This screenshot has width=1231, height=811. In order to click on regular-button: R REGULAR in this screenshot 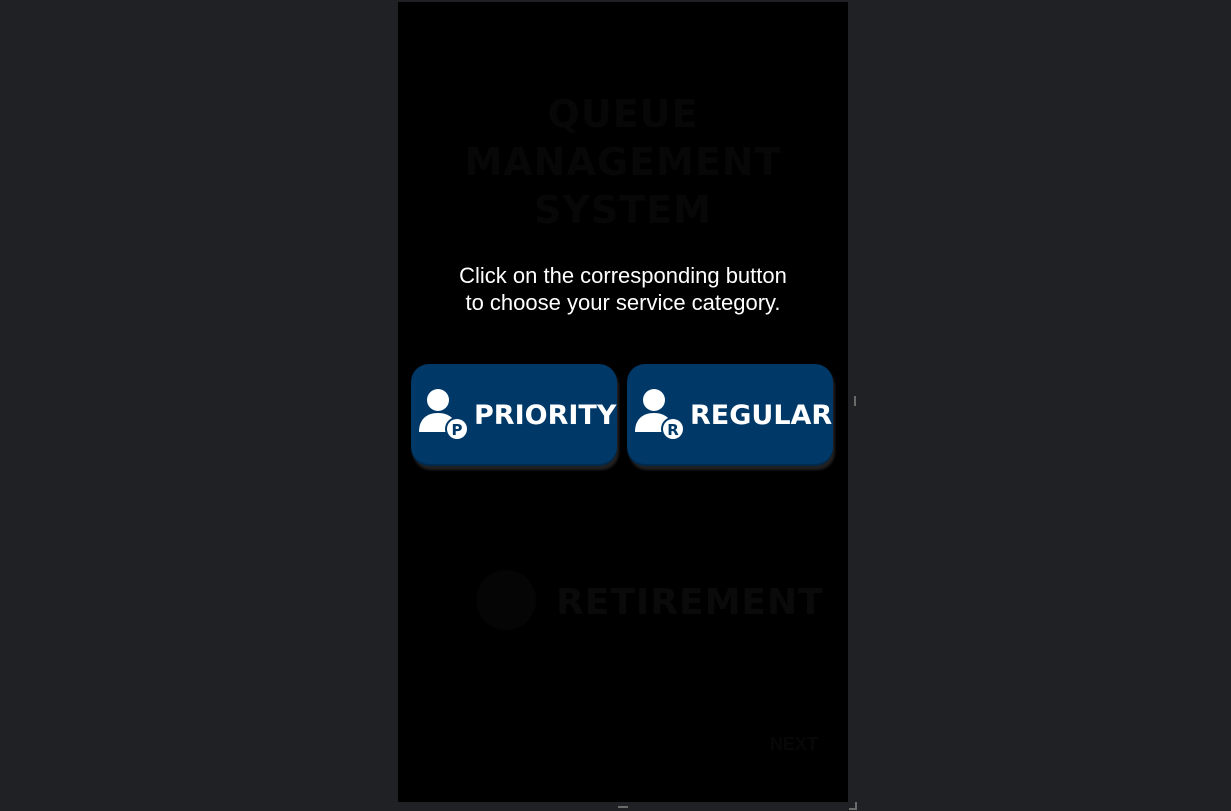, I will do `click(730, 415)`.